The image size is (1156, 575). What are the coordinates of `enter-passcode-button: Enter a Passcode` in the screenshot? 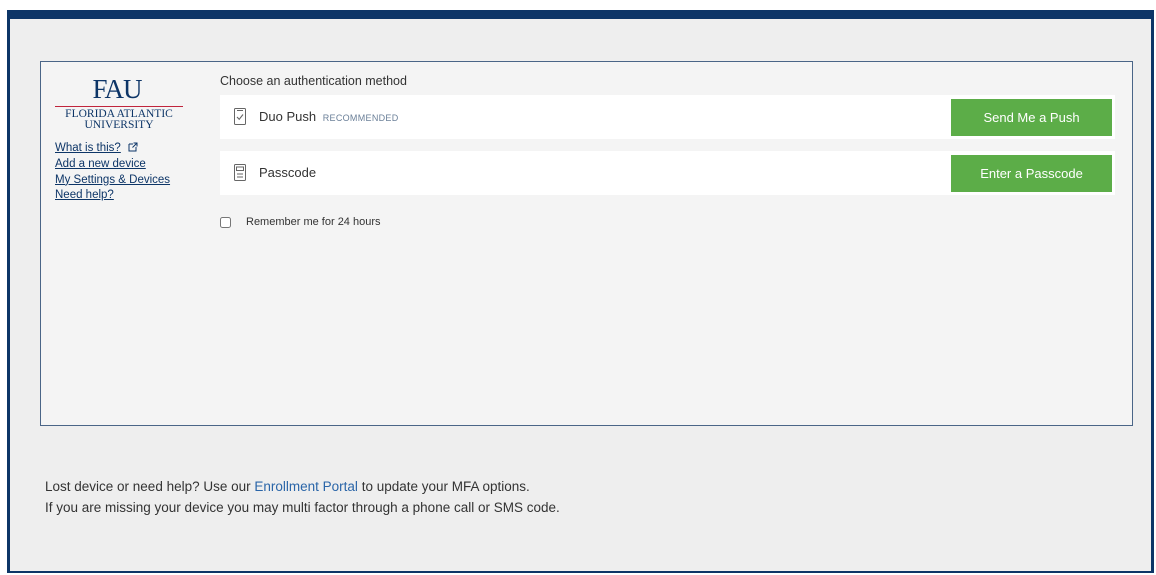 It's located at (1031, 173).